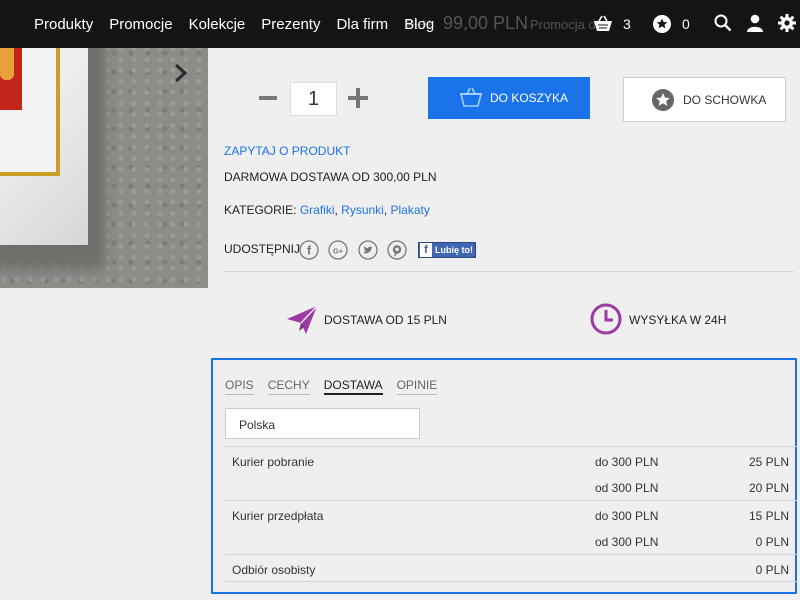 Image resolution: width=800 pixels, height=600 pixels. Describe the element at coordinates (287, 151) in the screenshot. I see `ask-about-product-link: ZAPYTAJ O PRODUKT` at that location.